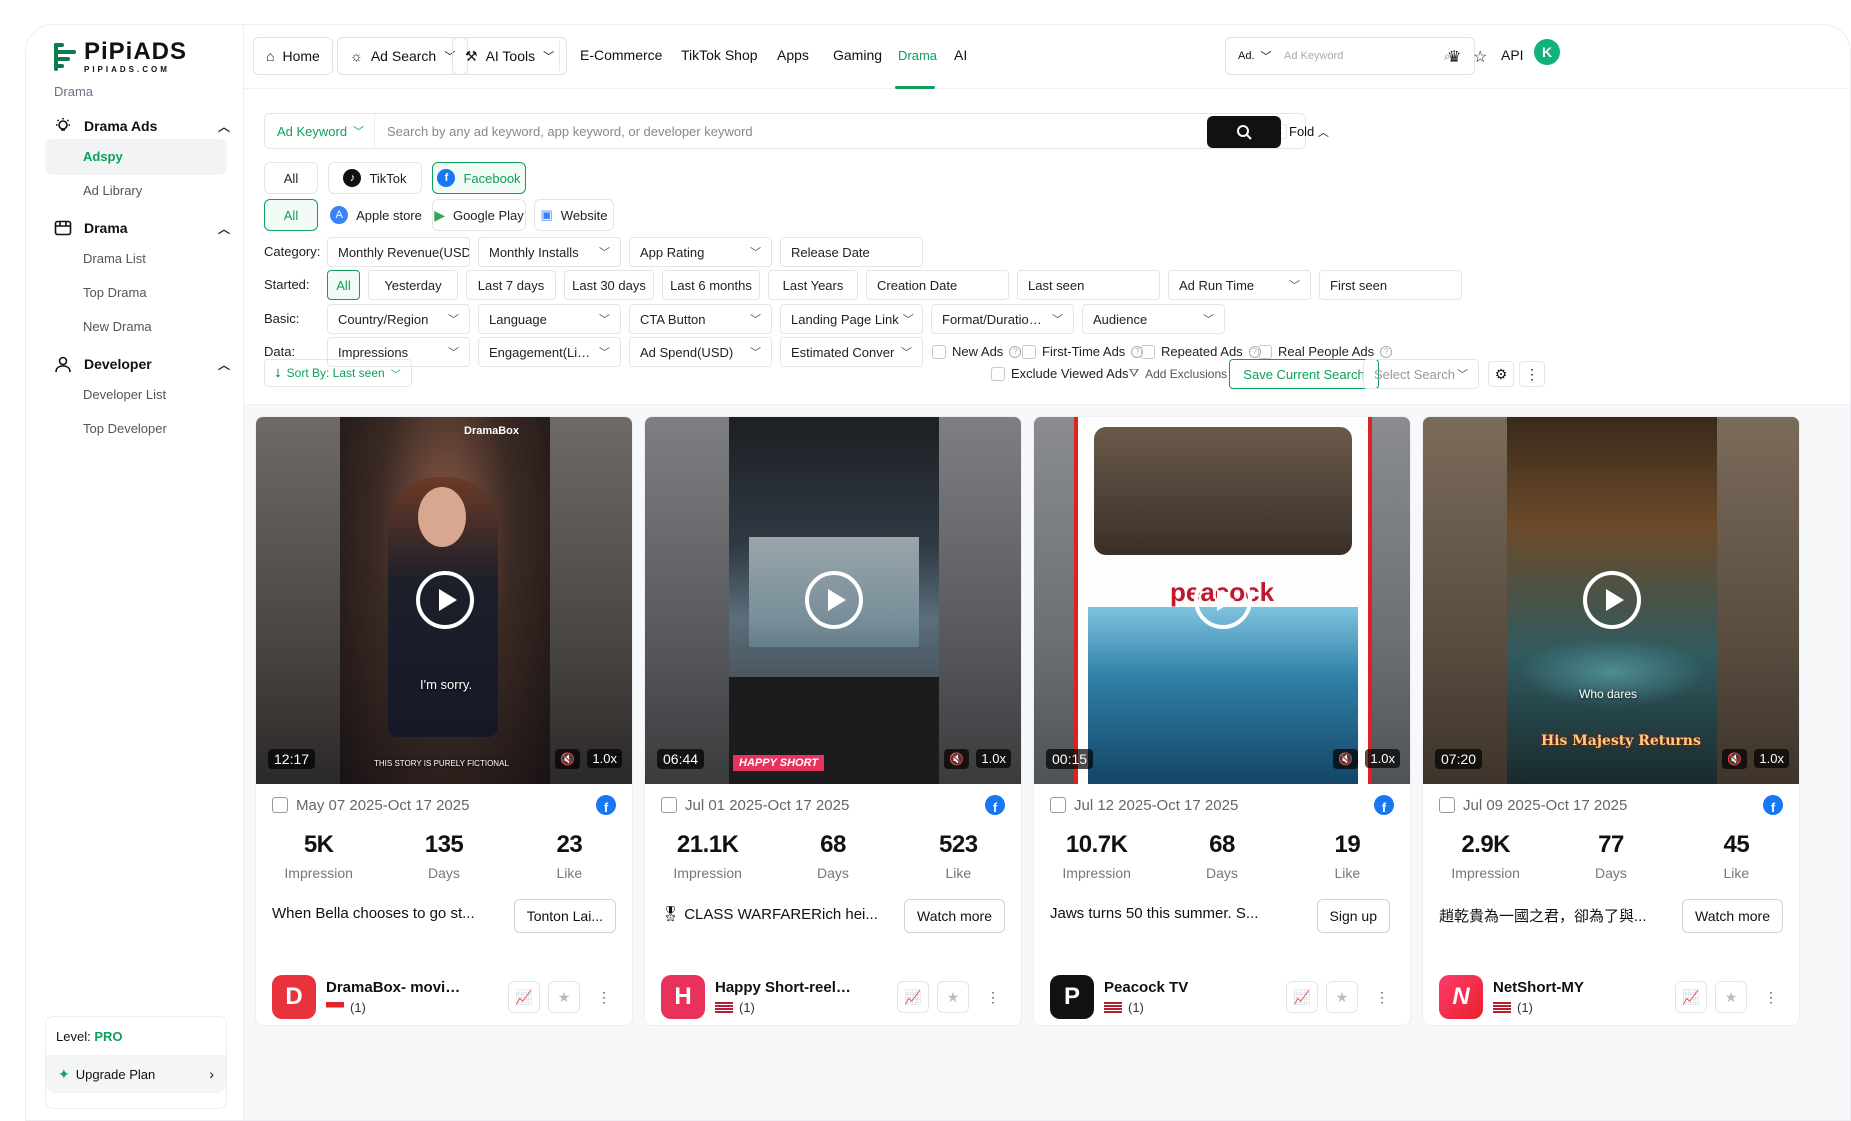 This screenshot has width=1851, height=1121. I want to click on plan-level: Level: PRO, so click(89, 1036).